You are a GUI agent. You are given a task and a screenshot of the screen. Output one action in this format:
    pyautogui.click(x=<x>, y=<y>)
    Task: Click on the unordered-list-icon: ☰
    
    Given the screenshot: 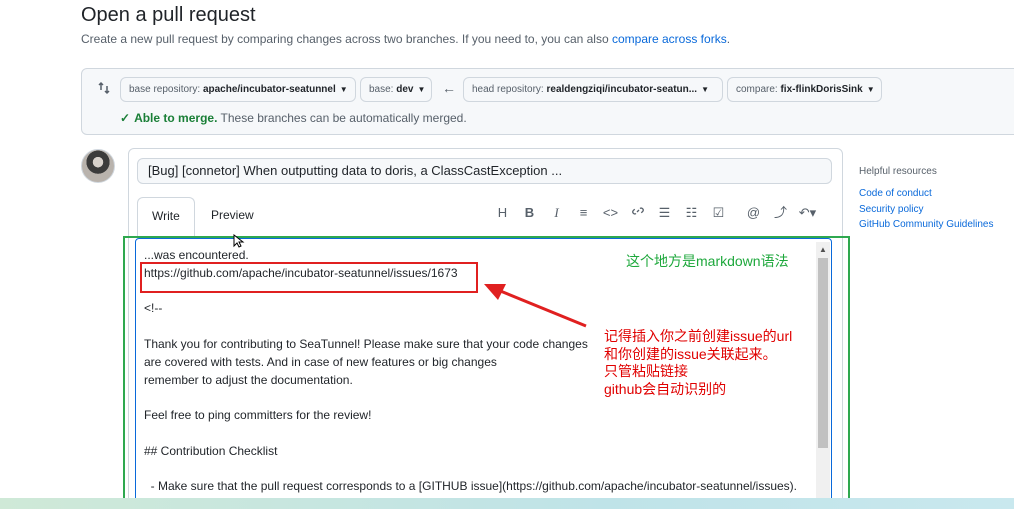 What is the action you would take?
    pyautogui.click(x=664, y=213)
    